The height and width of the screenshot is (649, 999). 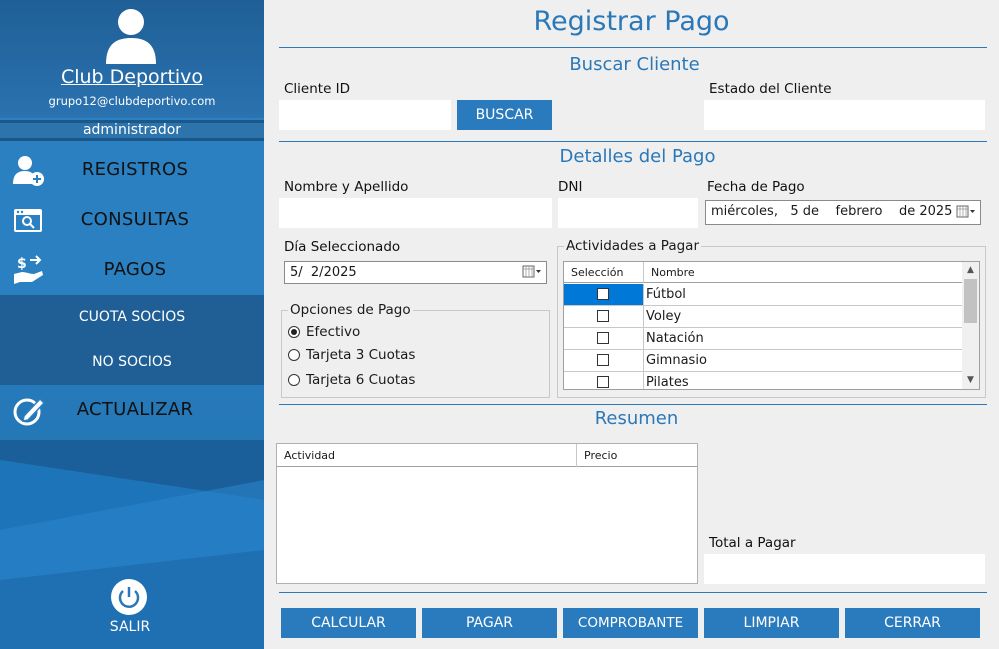 I want to click on nav-actualizar: ACTUALIZAR, so click(x=132, y=410).